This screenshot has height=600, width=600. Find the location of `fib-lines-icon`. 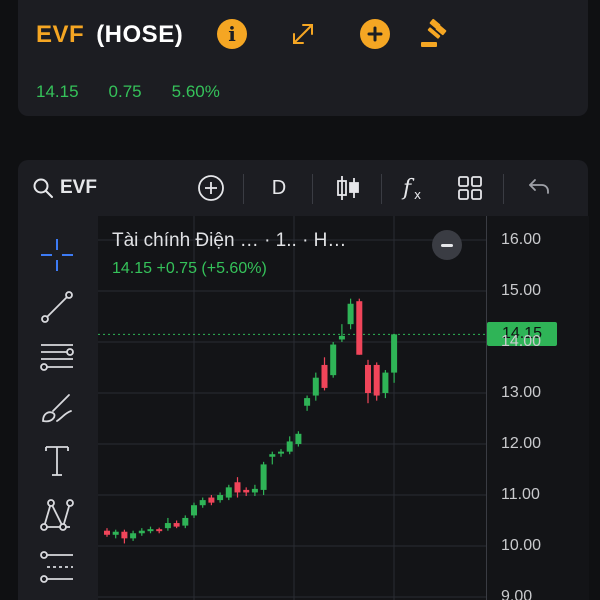

fib-lines-icon is located at coordinates (57, 357).